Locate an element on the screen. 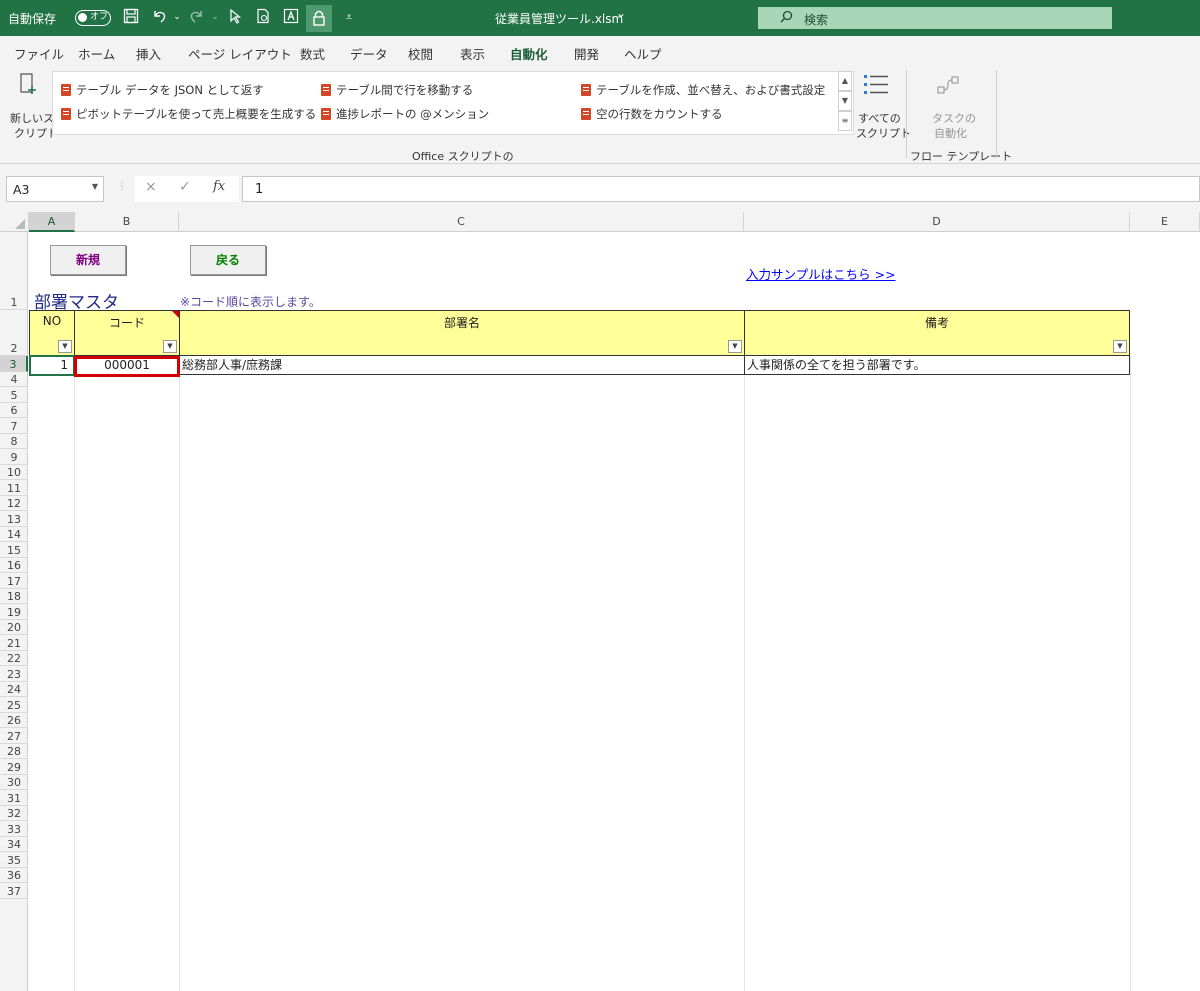  row-header-23: 23 is located at coordinates (14, 674).